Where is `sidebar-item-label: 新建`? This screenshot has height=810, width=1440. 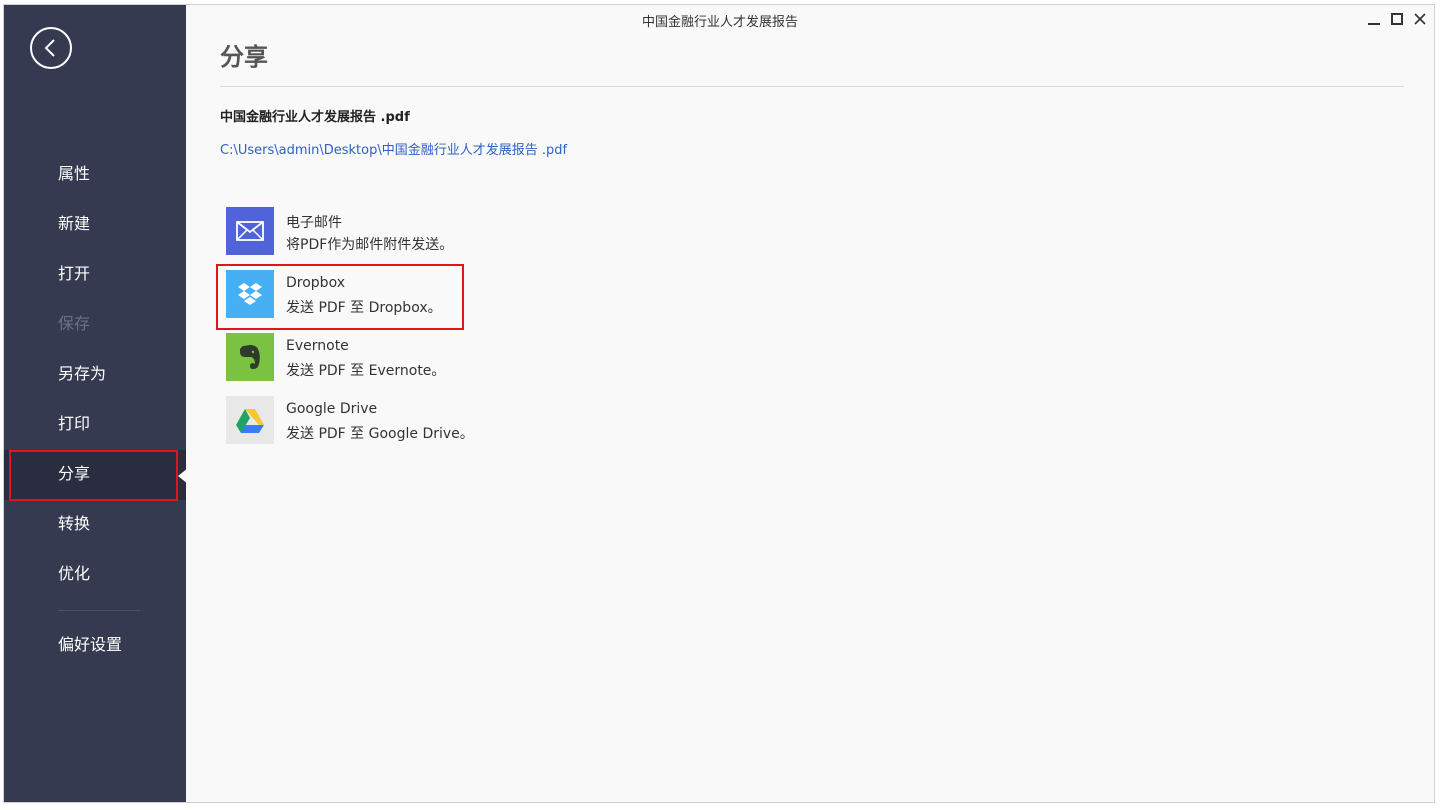
sidebar-item-label: 新建 is located at coordinates (74, 224).